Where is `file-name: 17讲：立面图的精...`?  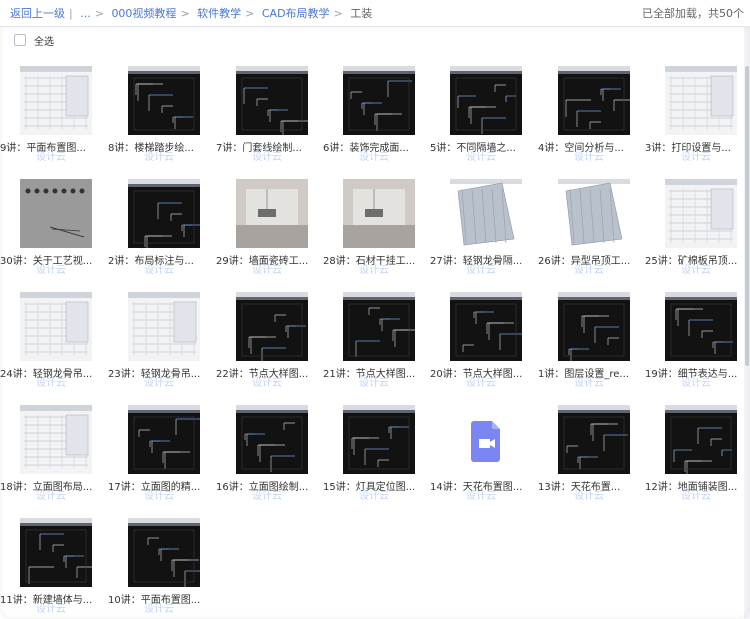
file-name: 17讲：立面图的精... is located at coordinates (167, 485).